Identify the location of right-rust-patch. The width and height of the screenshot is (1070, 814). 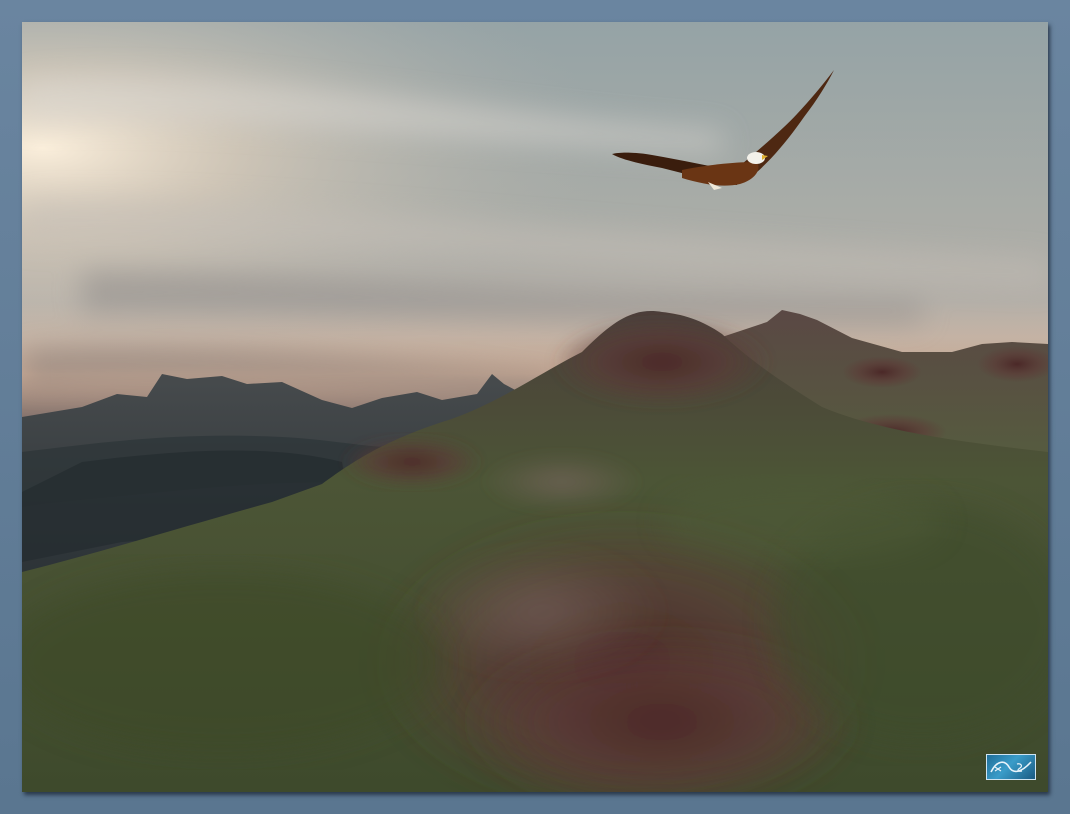
(882, 372).